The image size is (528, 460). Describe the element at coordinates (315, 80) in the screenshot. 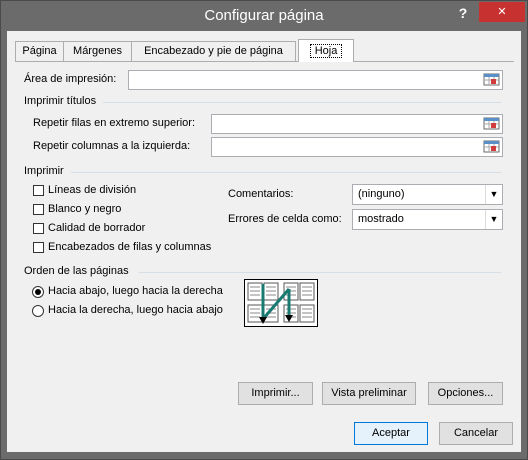

I see `print-area-input` at that location.